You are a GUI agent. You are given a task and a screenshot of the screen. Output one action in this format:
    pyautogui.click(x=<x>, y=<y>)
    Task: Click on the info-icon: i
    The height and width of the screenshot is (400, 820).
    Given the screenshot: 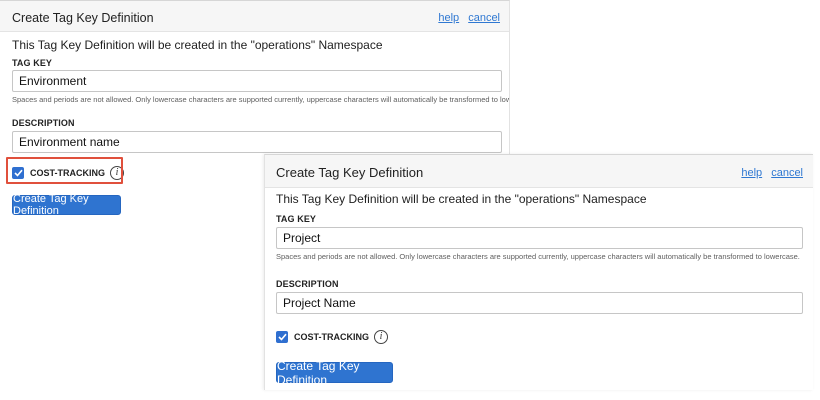 What is the action you would take?
    pyautogui.click(x=381, y=337)
    